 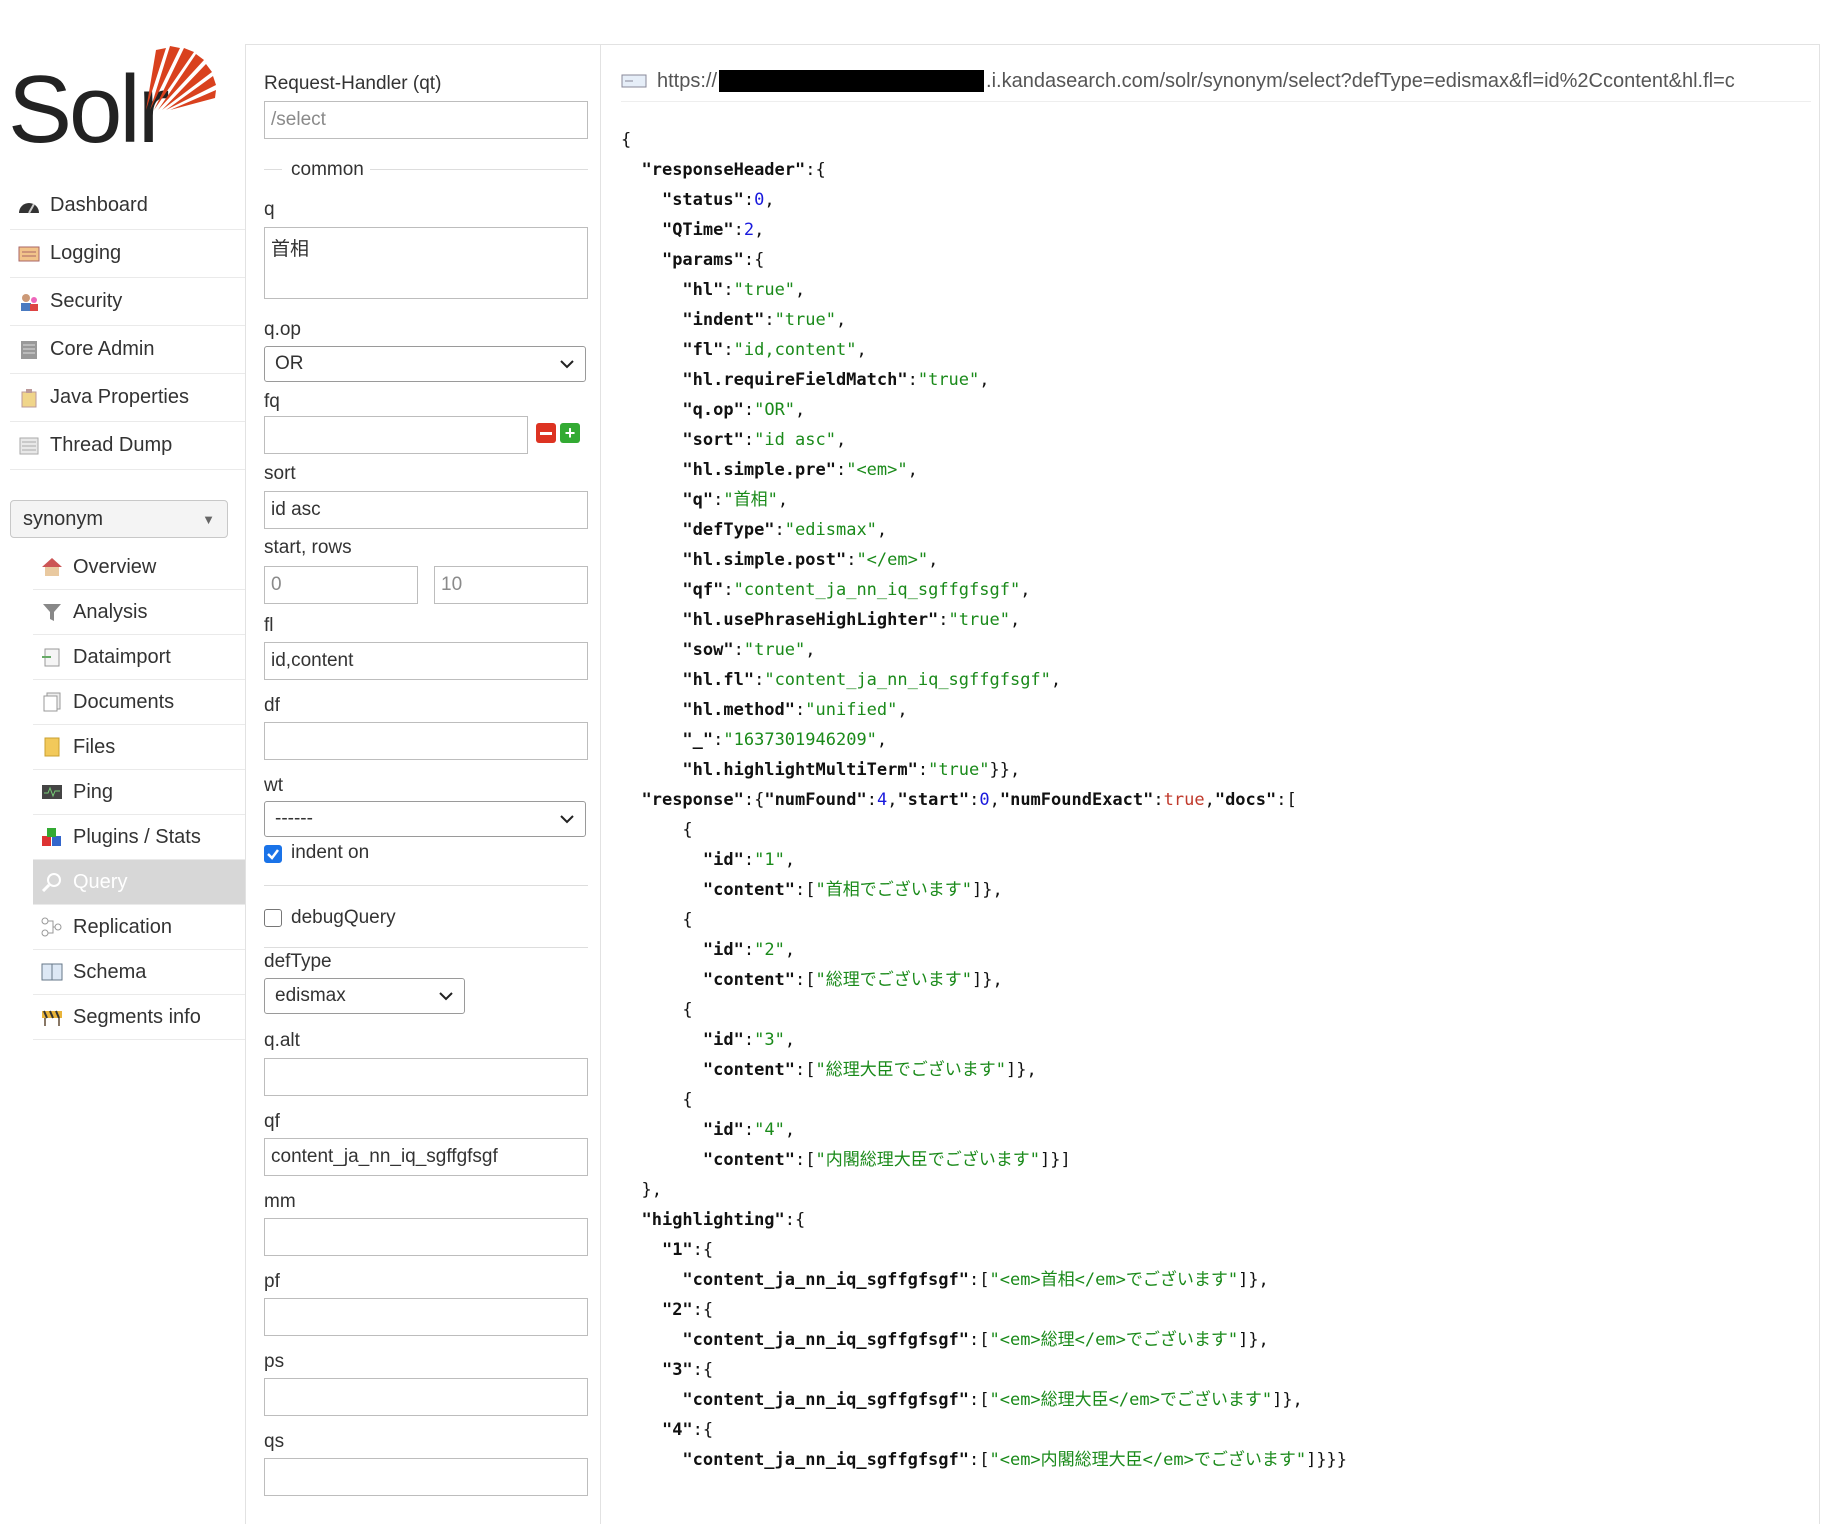 I want to click on q-textarea: 首相, so click(x=426, y=263).